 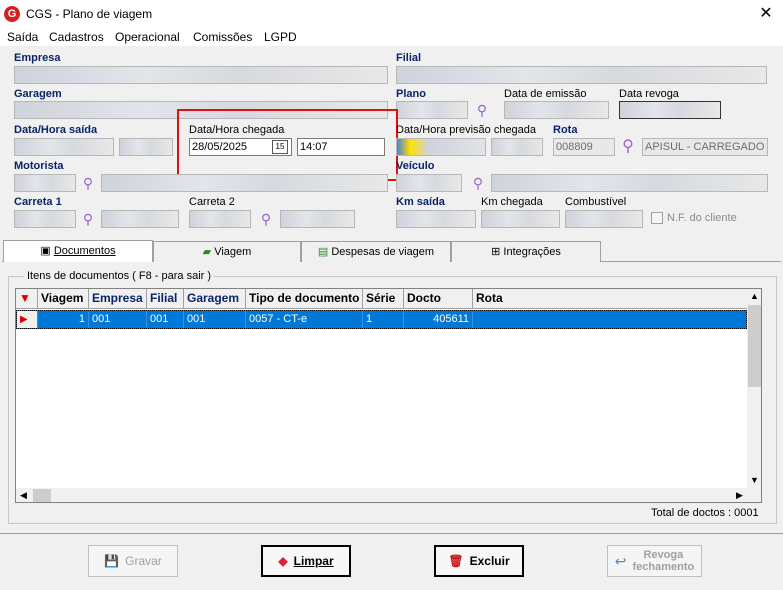 I want to click on menu-saida: Saída, so click(x=22, y=37).